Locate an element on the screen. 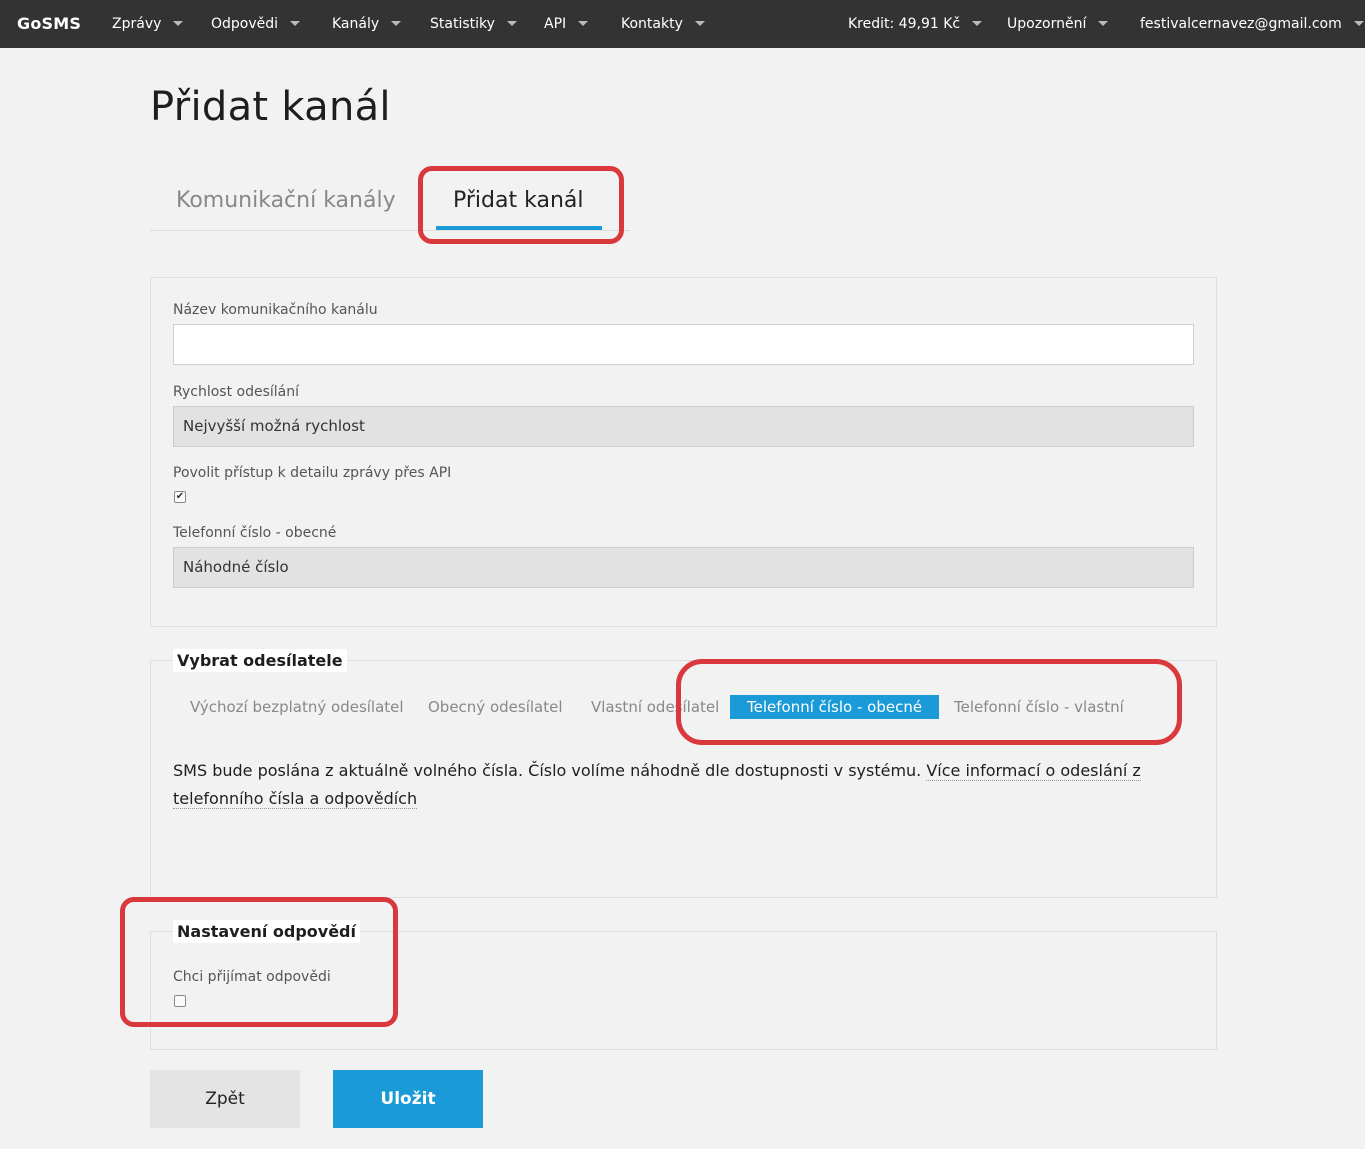 The image size is (1365, 1149). nav-item-label: Zprávy is located at coordinates (137, 24).